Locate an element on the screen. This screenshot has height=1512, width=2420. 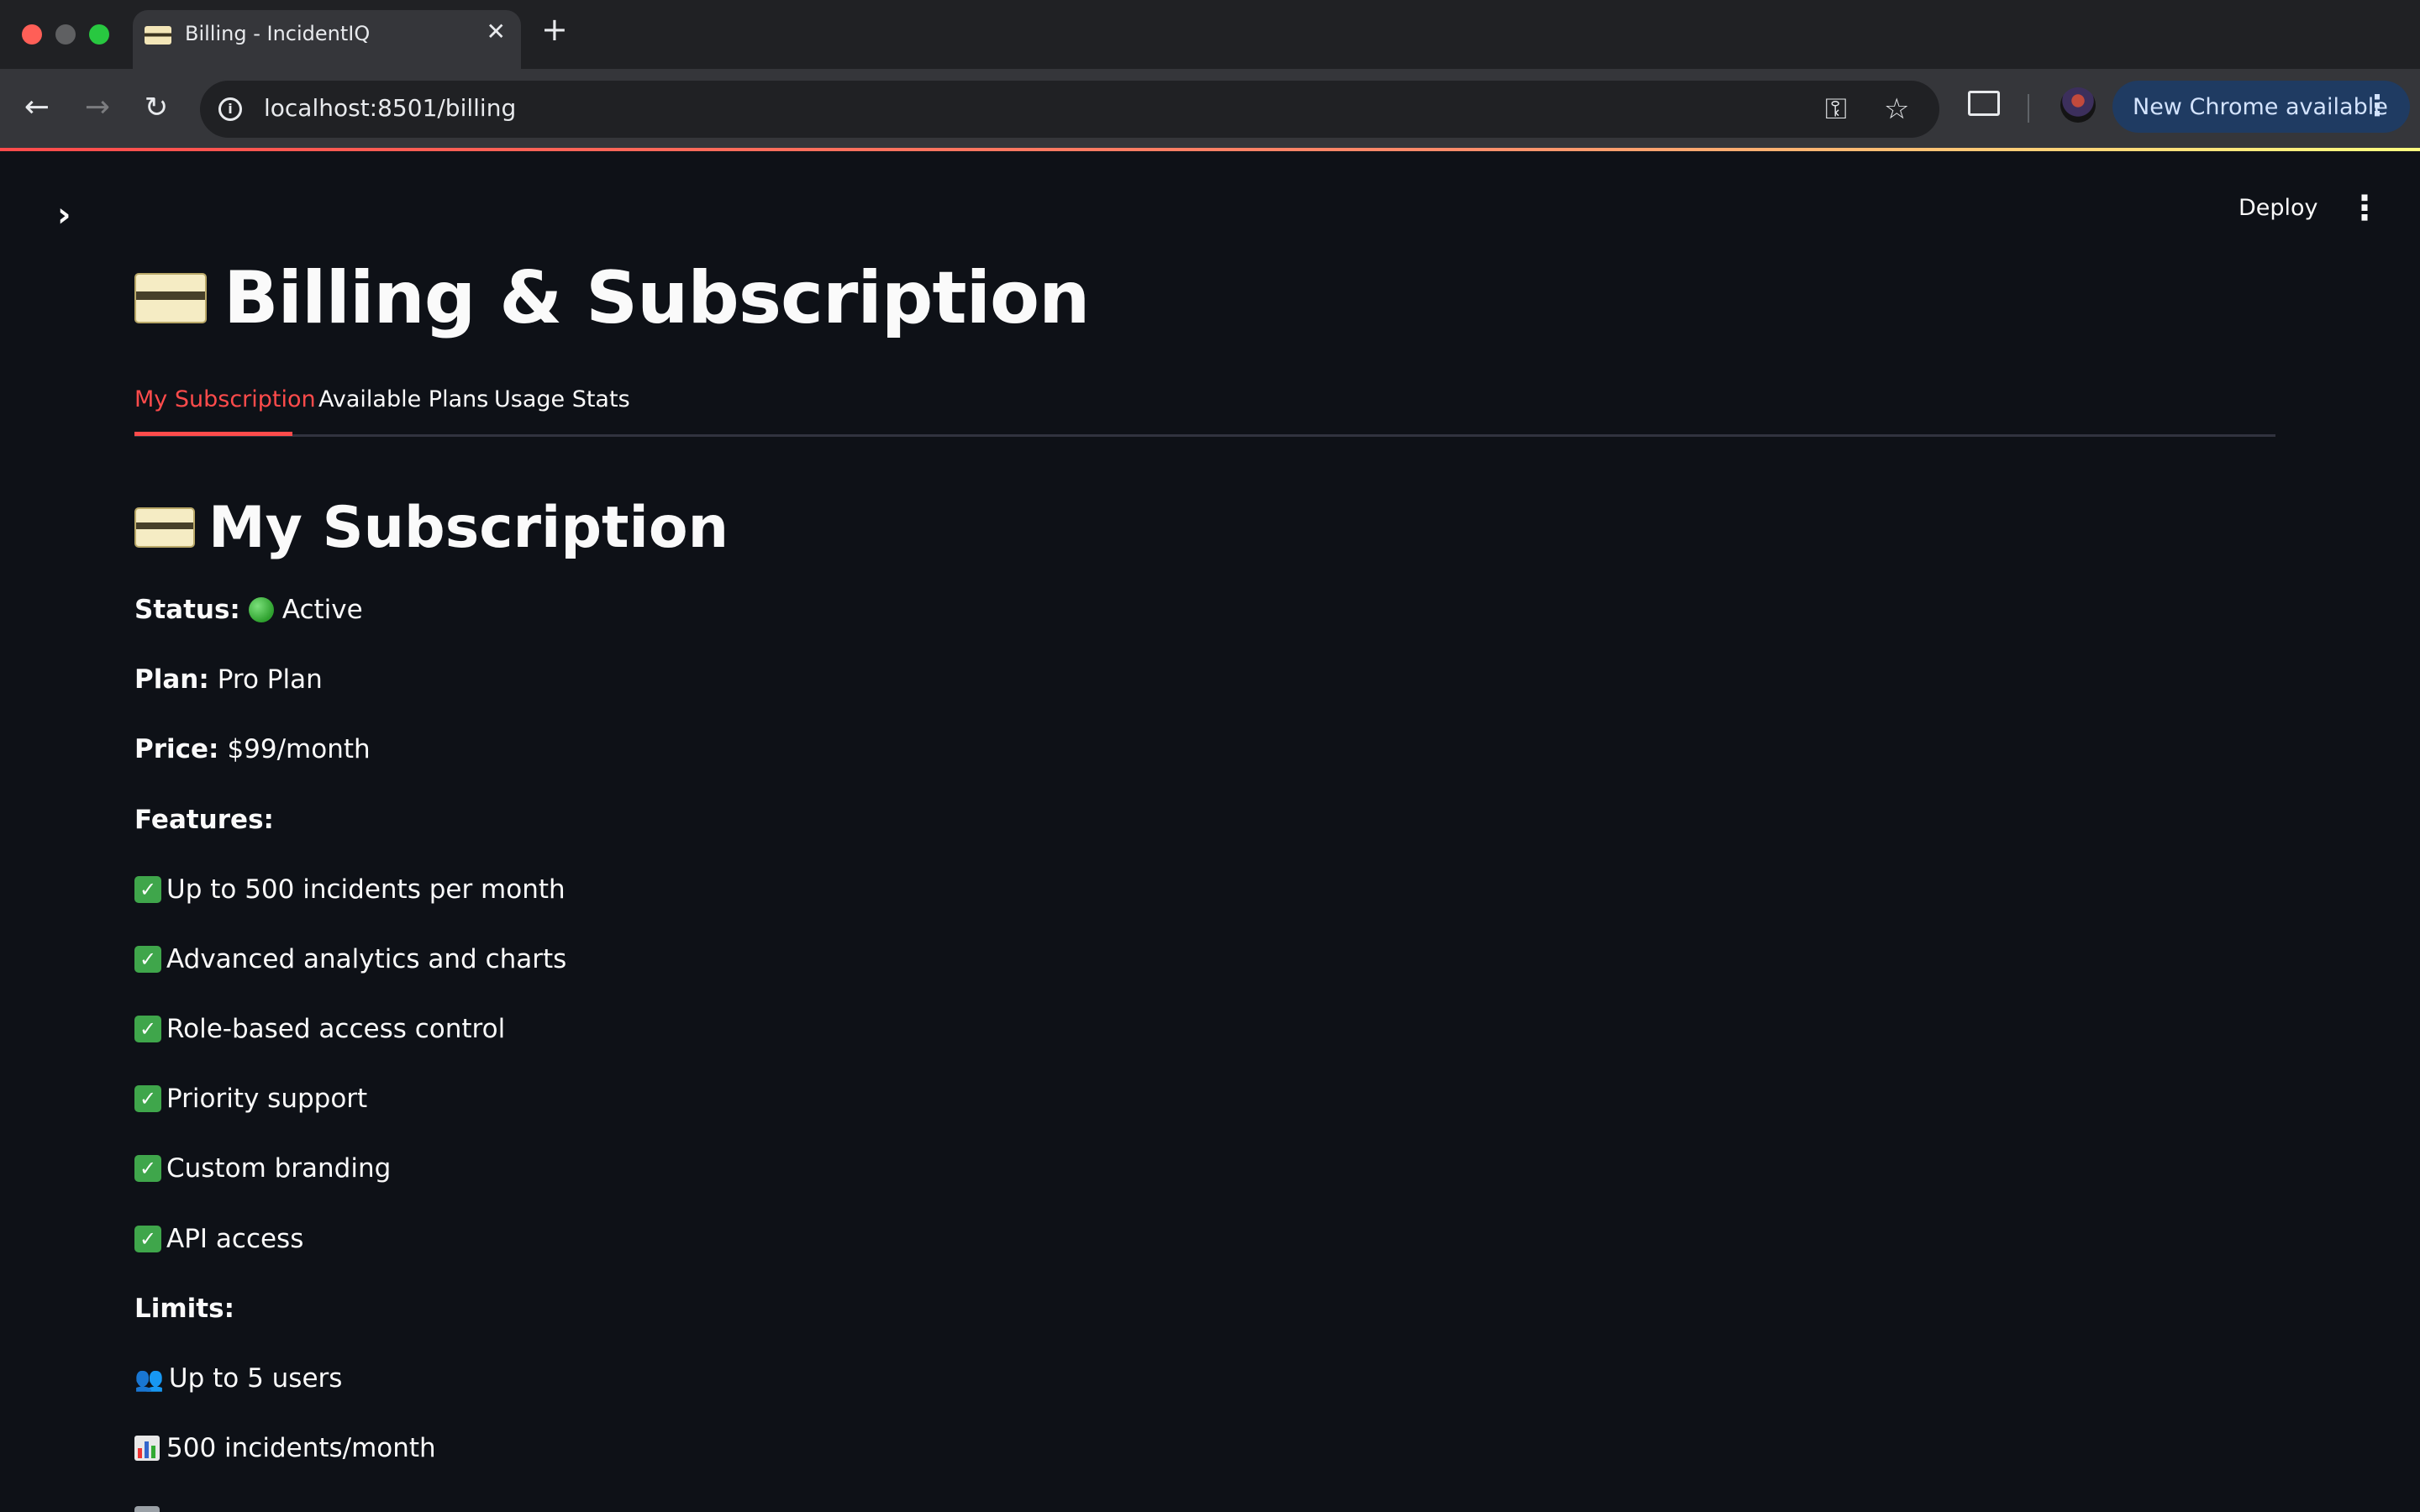
price-value: $99/month is located at coordinates (299, 749).